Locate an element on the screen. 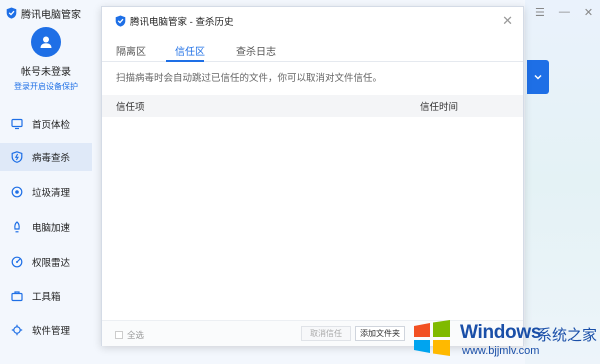 This screenshot has height=364, width=600. column-header-trust-time: 信任时间 is located at coordinates (439, 107).